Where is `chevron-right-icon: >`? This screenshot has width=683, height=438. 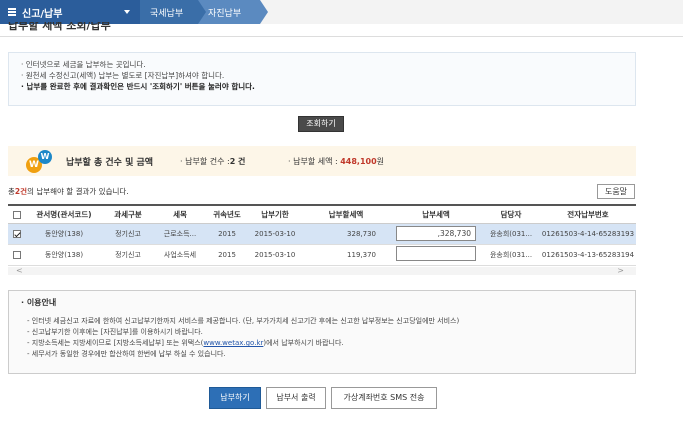 chevron-right-icon: > is located at coordinates (620, 271).